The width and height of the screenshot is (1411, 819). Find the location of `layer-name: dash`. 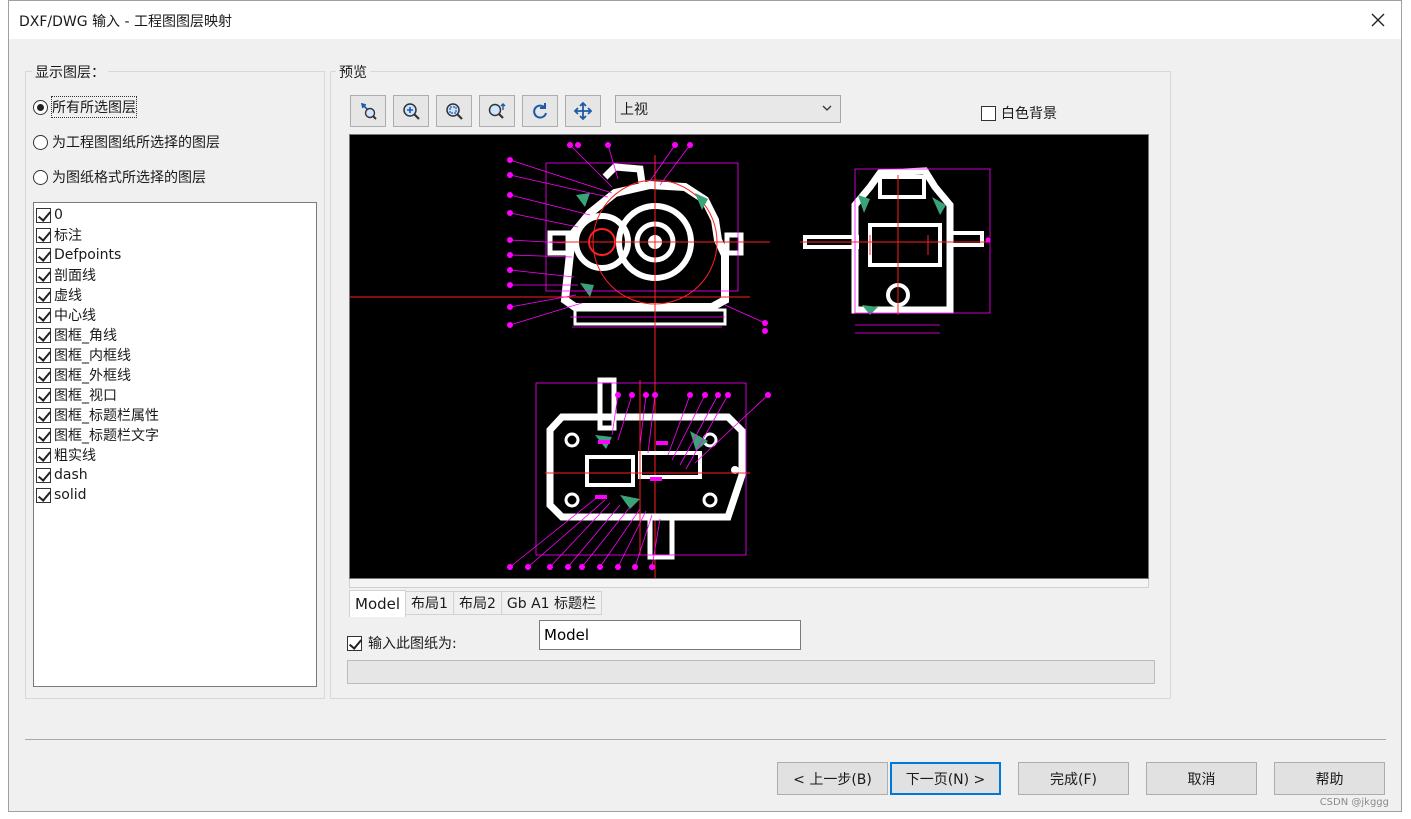

layer-name: dash is located at coordinates (71, 475).